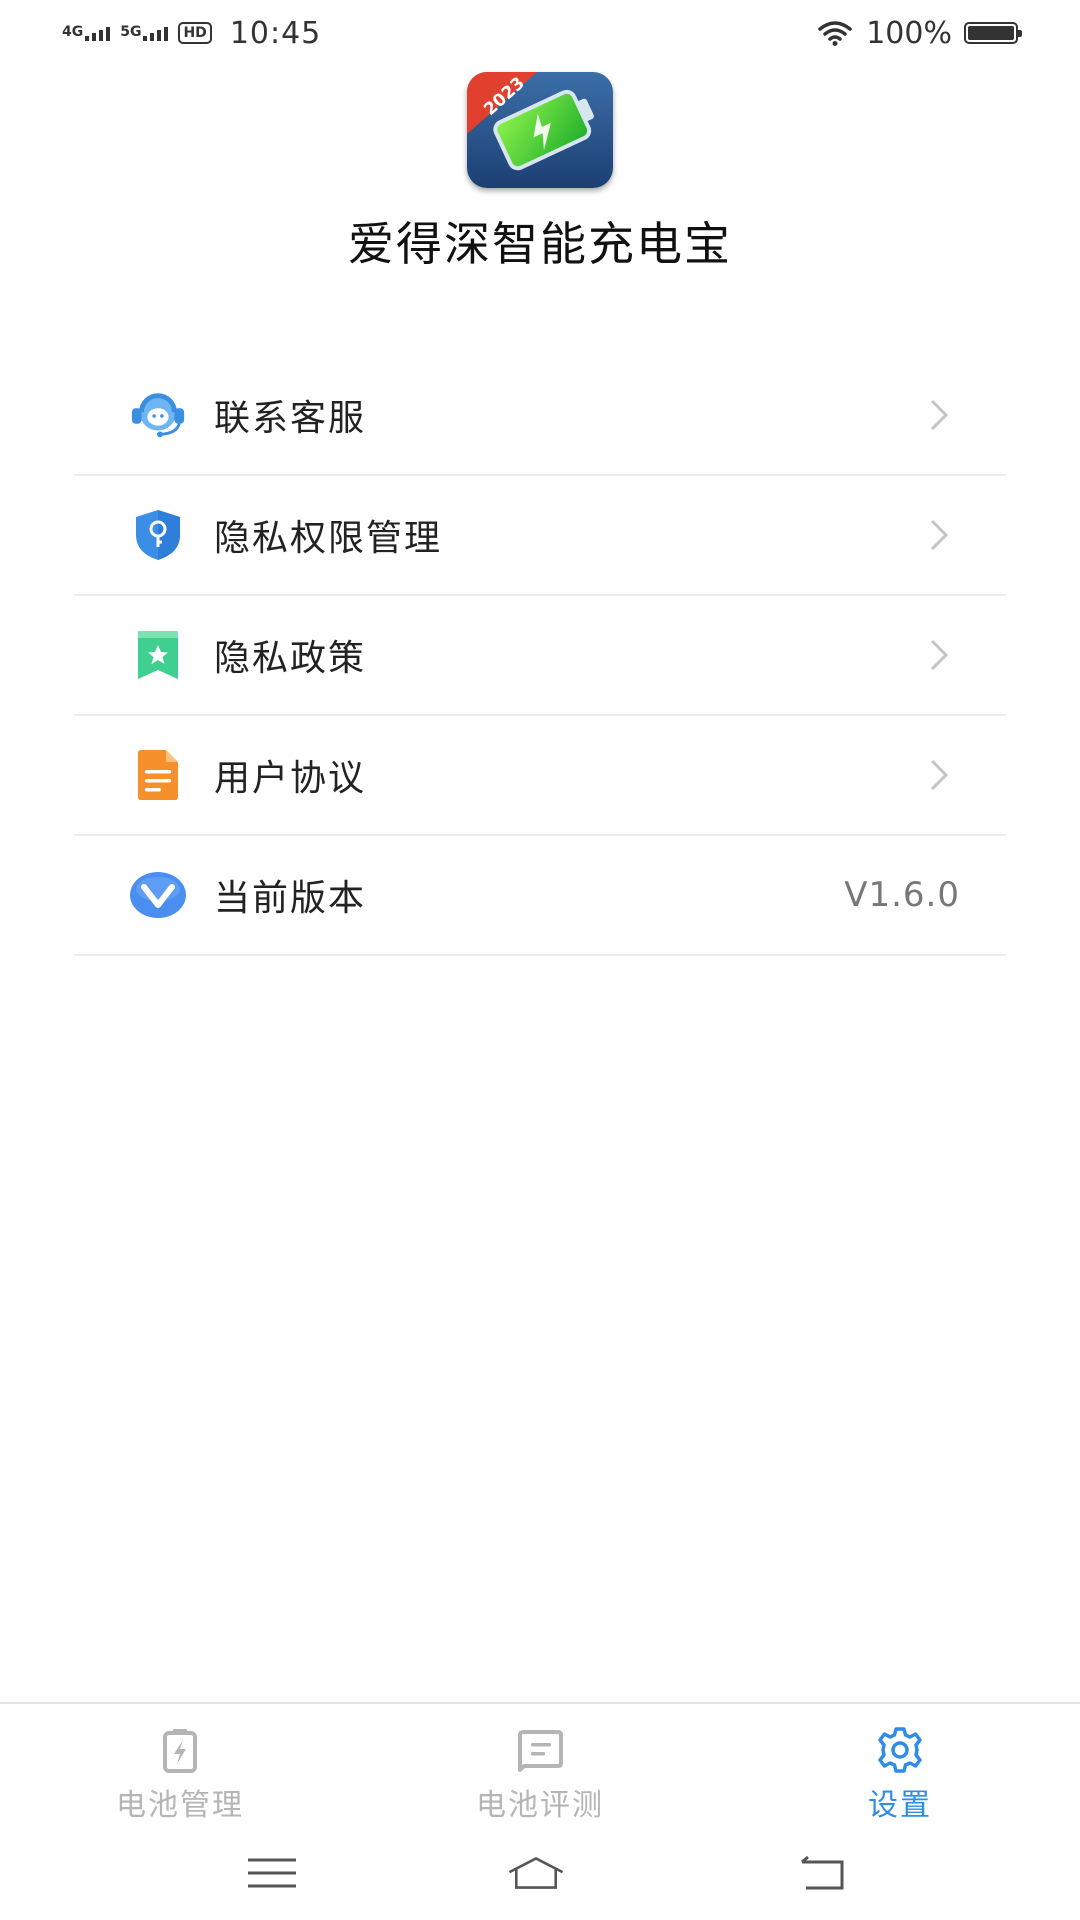 This screenshot has height=1920, width=1080. Describe the element at coordinates (536, 1873) in the screenshot. I see `home-icon` at that location.